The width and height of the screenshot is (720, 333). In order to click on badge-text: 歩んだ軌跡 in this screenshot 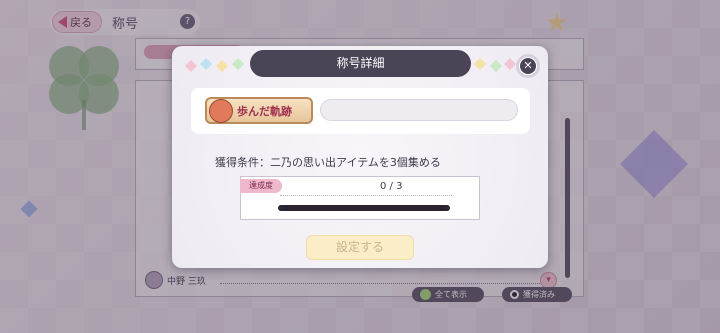, I will do `click(264, 111)`.